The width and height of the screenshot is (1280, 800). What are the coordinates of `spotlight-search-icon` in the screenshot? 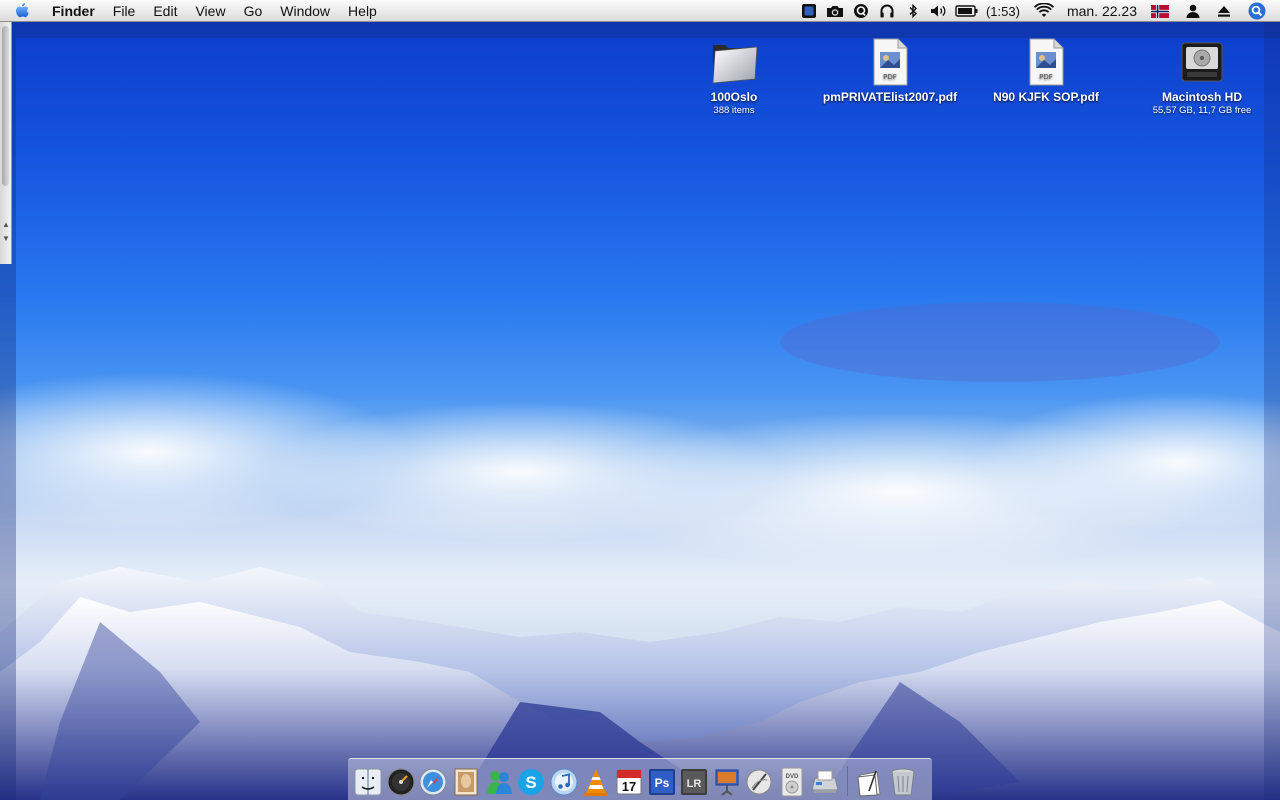 It's located at (1257, 11).